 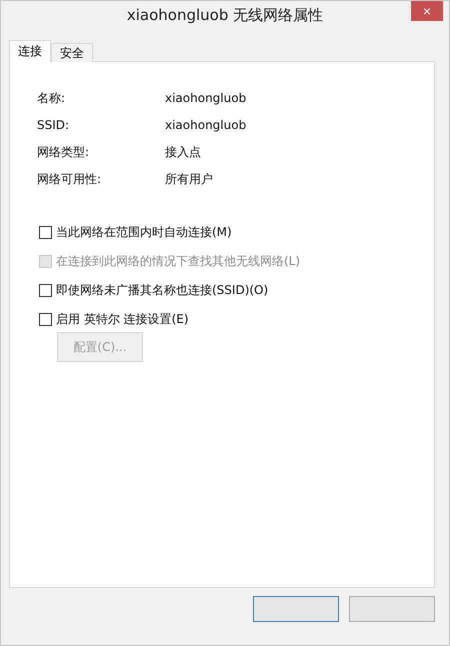 What do you see at coordinates (69, 179) in the screenshot?
I see `property-label: 网络可用性:` at bounding box center [69, 179].